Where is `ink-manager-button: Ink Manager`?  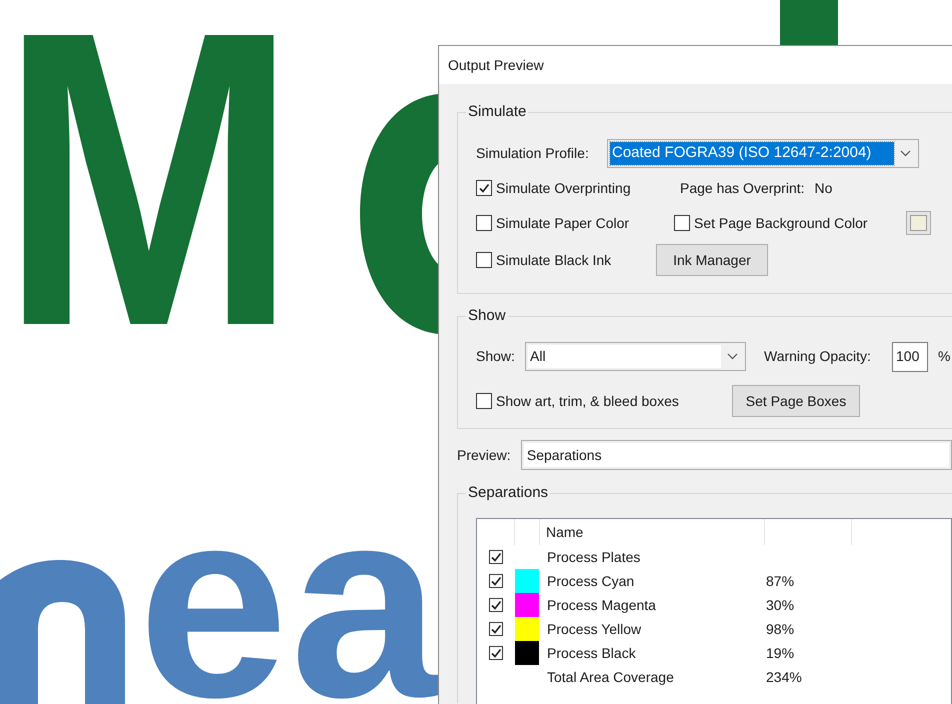 ink-manager-button: Ink Manager is located at coordinates (712, 260).